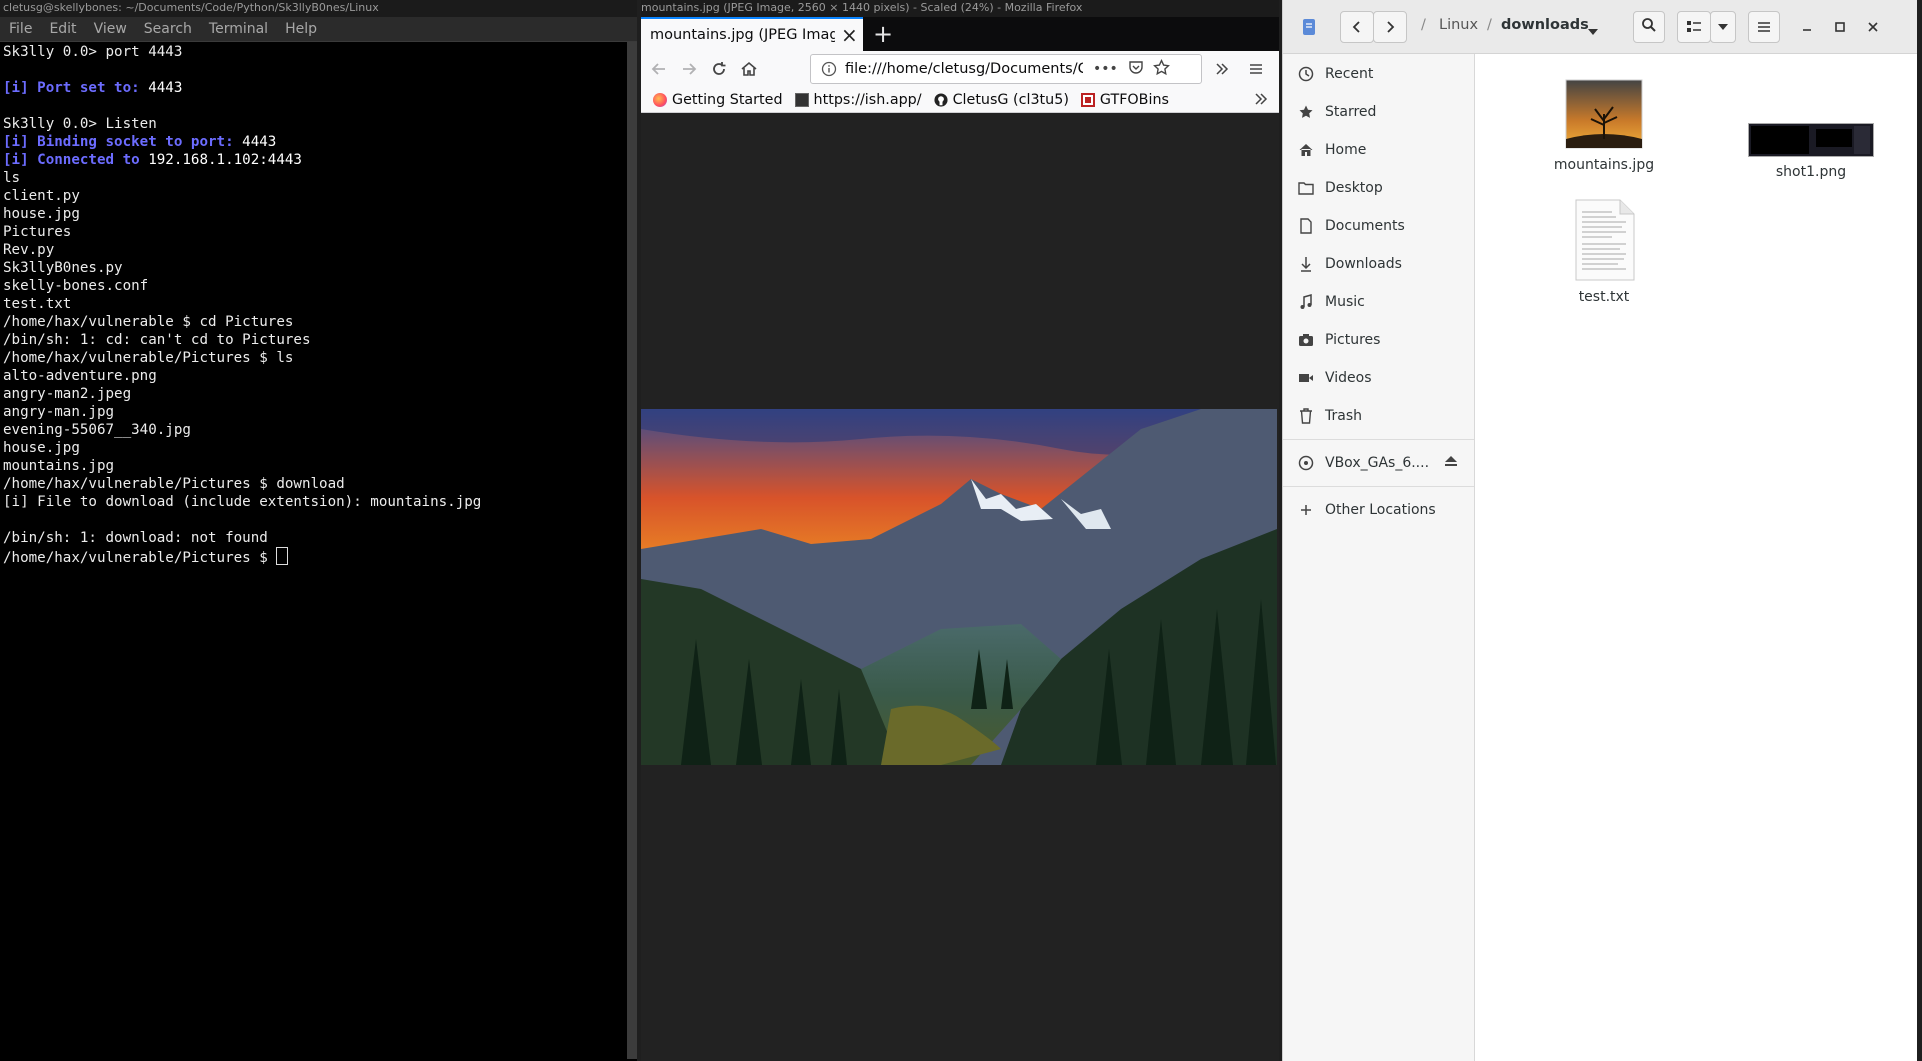  Describe the element at coordinates (849, 35) in the screenshot. I see `close-tab-icon: ×` at that location.